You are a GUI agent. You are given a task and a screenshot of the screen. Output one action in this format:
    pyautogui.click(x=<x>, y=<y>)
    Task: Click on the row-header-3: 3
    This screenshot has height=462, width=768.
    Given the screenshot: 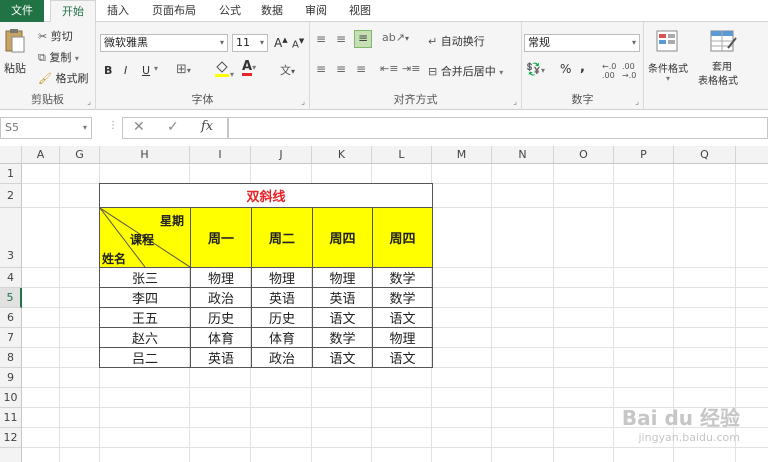 What is the action you would take?
    pyautogui.click(x=11, y=238)
    